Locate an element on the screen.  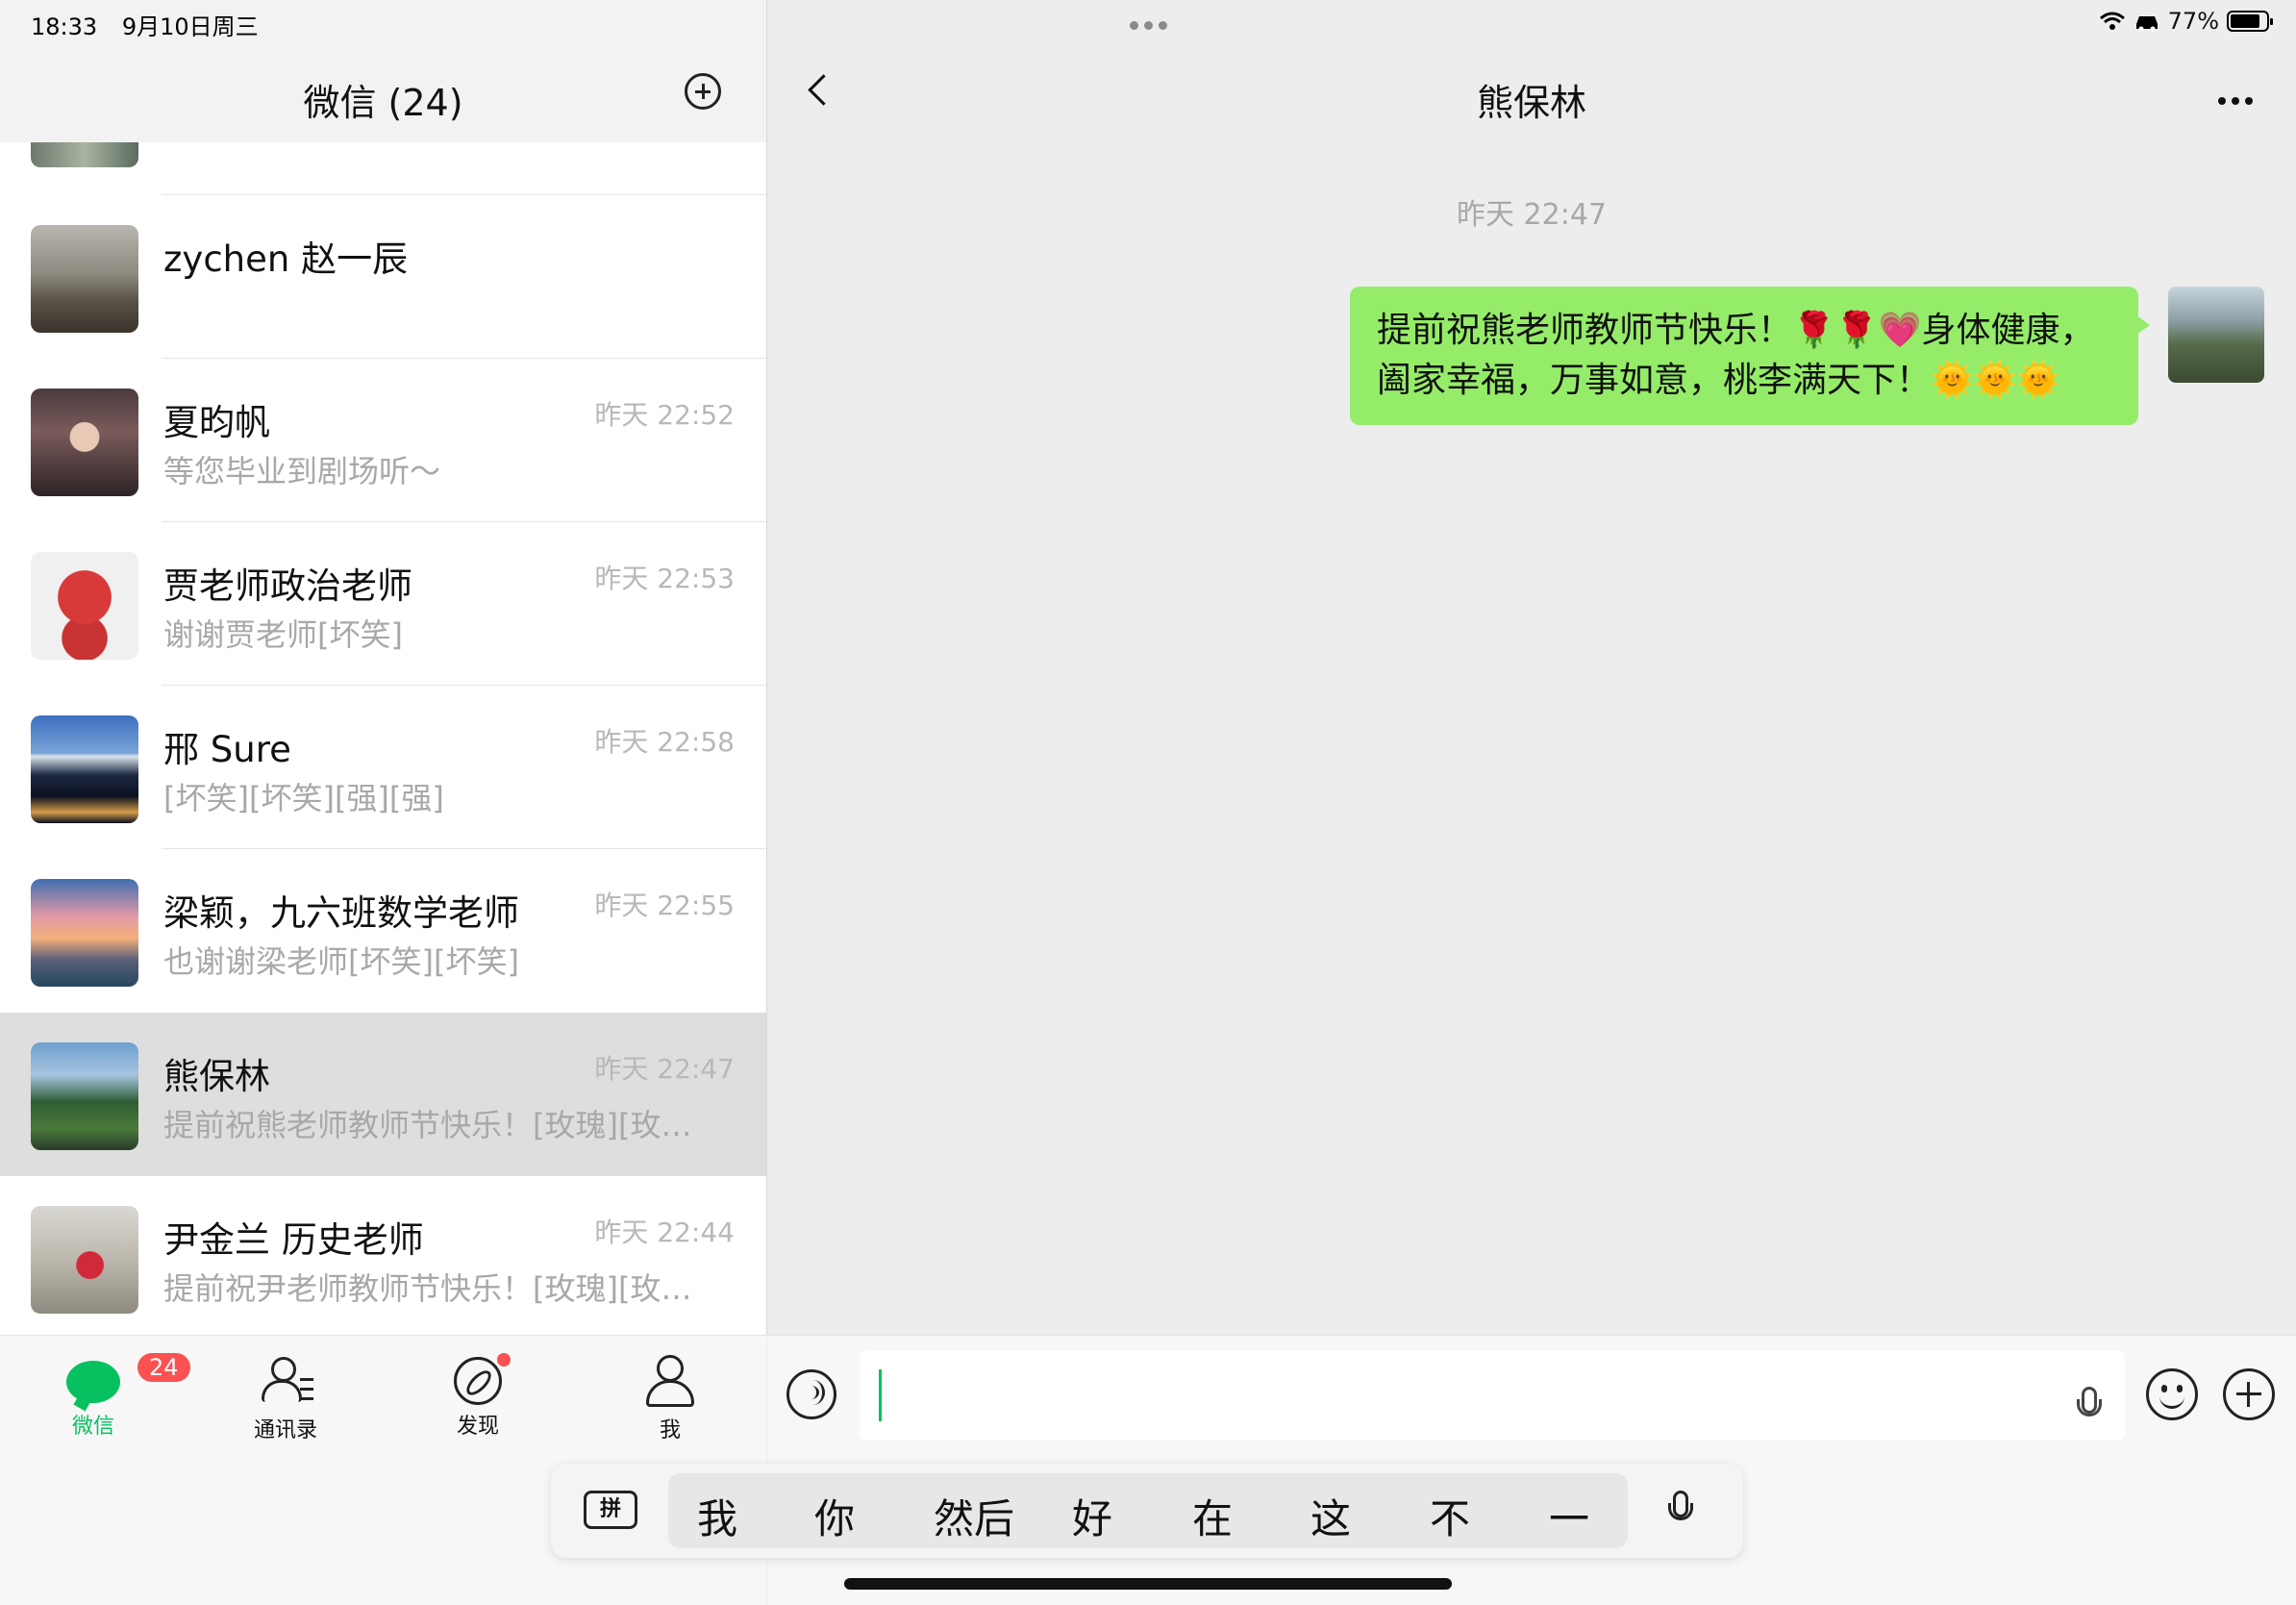
tab-label: 发现 is located at coordinates (477, 1427).